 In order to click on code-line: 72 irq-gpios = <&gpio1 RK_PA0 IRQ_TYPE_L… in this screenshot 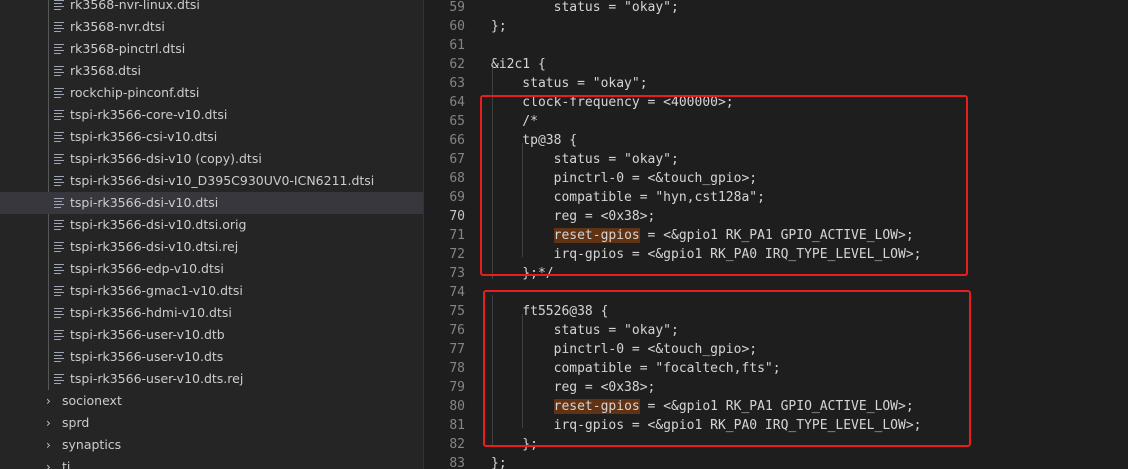, I will do `click(776, 254)`.